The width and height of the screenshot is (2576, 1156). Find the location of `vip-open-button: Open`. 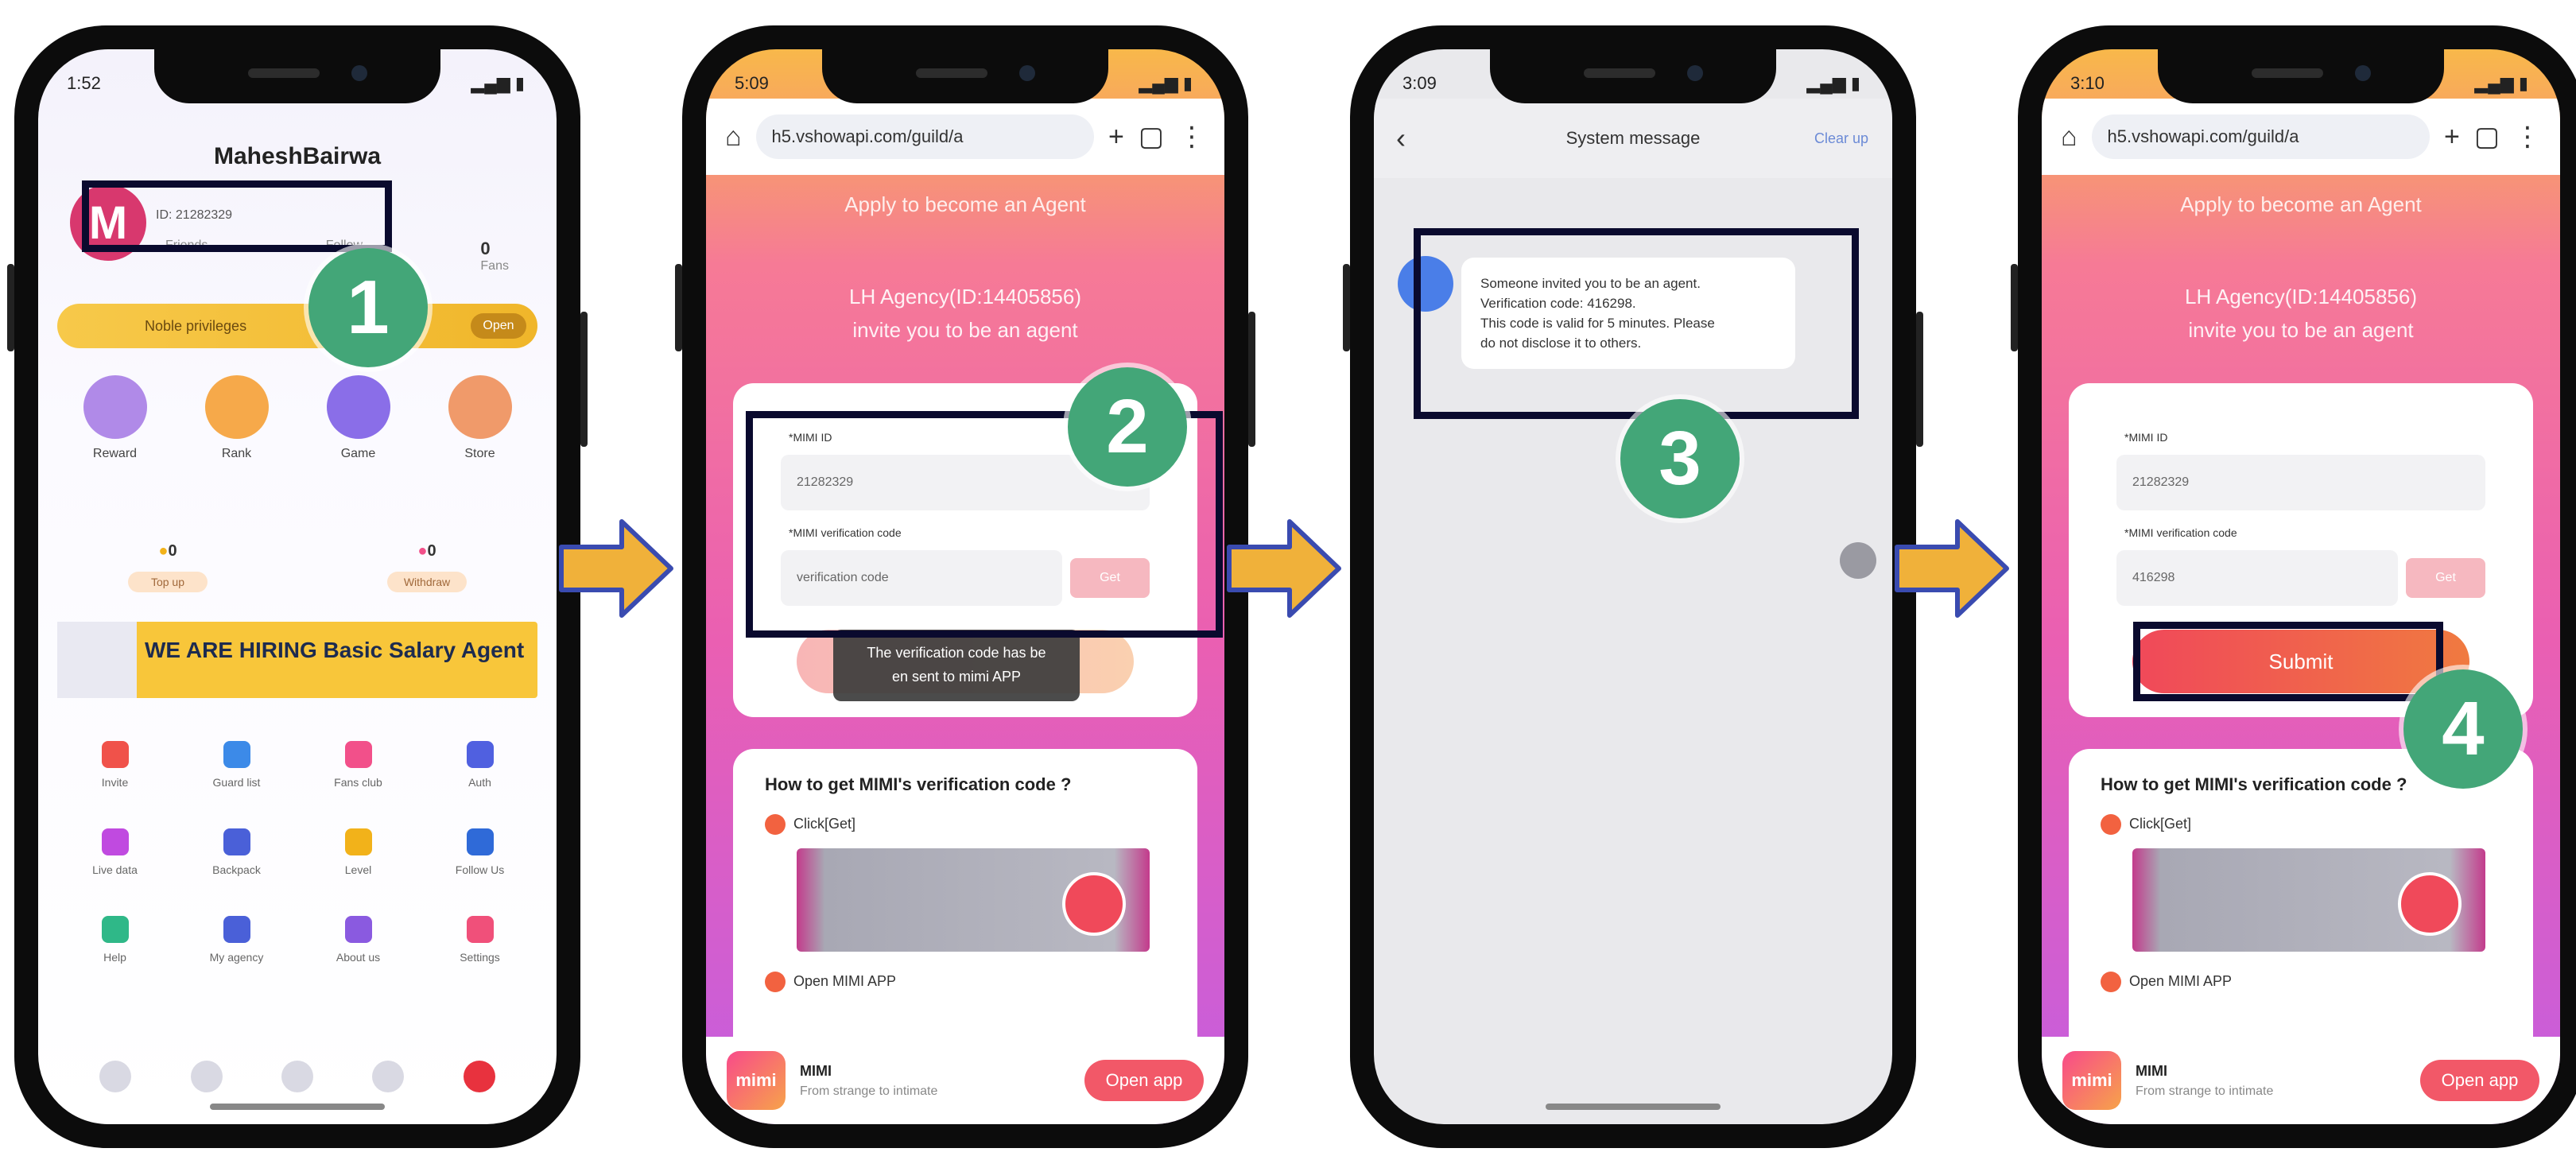

vip-open-button: Open is located at coordinates (499, 326).